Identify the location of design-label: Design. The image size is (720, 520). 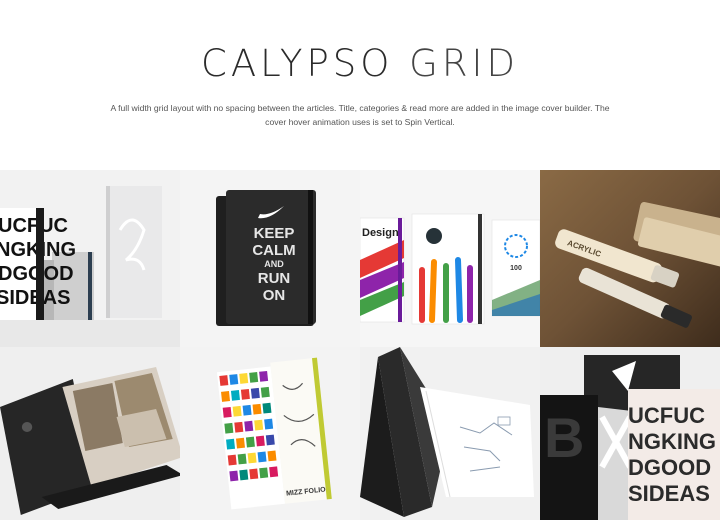
(380, 233).